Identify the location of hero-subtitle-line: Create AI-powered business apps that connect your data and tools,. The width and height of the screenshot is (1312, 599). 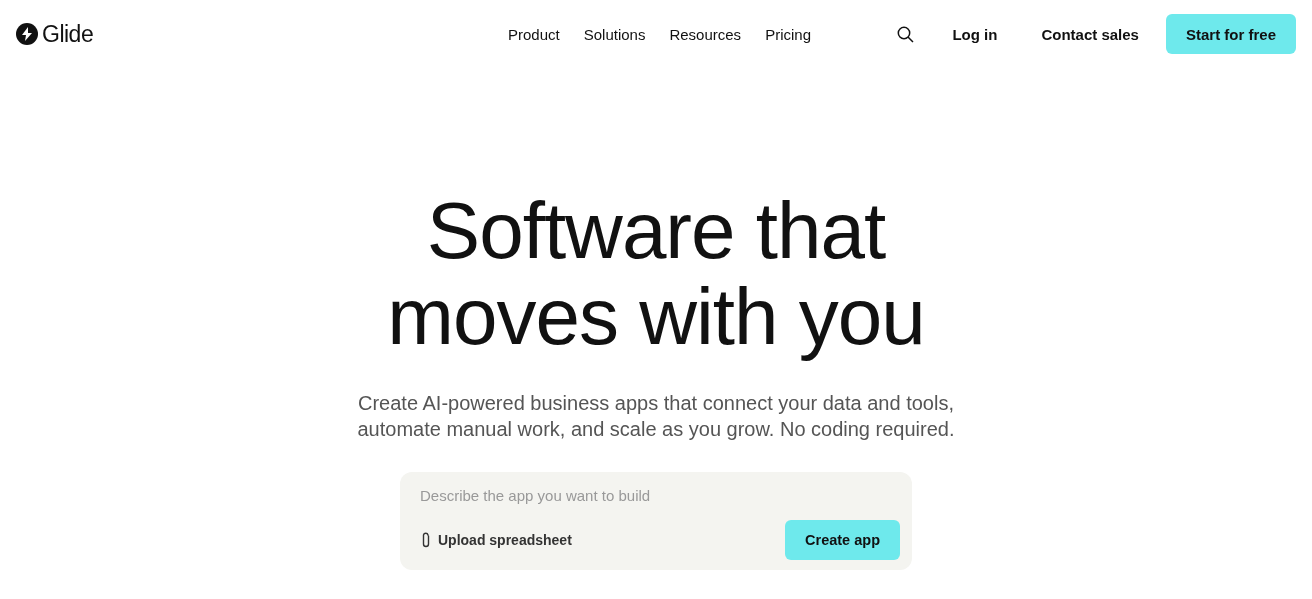
(656, 403).